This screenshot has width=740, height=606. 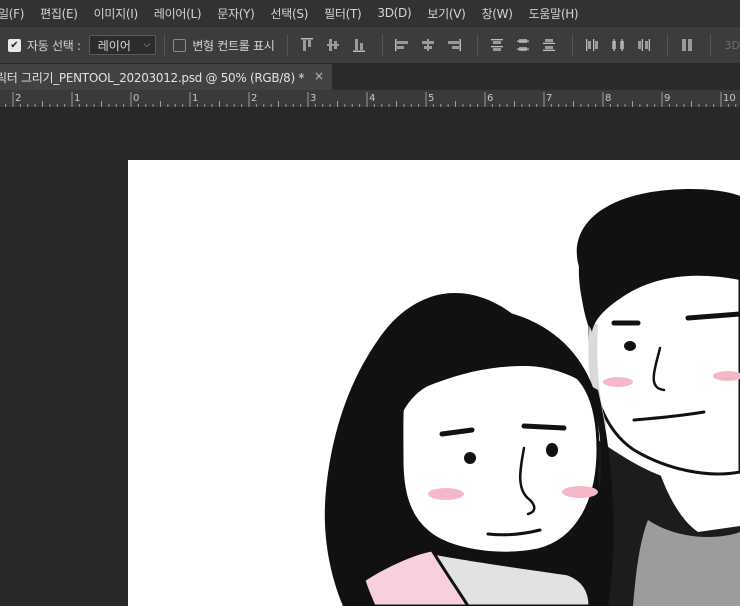 I want to click on options-bar: ✔ 자동 선택 : 레이어 ⌵ 변형 컨트롤 표시 3D, so click(x=370, y=45).